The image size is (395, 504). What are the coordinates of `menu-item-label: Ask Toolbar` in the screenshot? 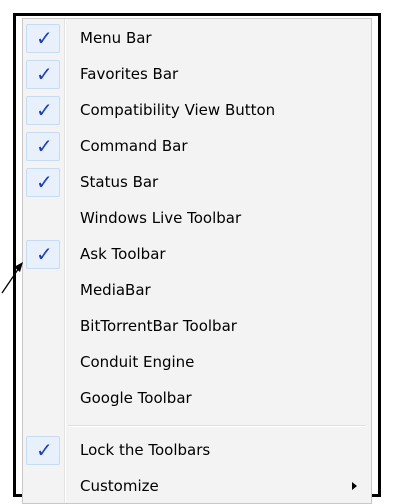 It's located at (123, 254).